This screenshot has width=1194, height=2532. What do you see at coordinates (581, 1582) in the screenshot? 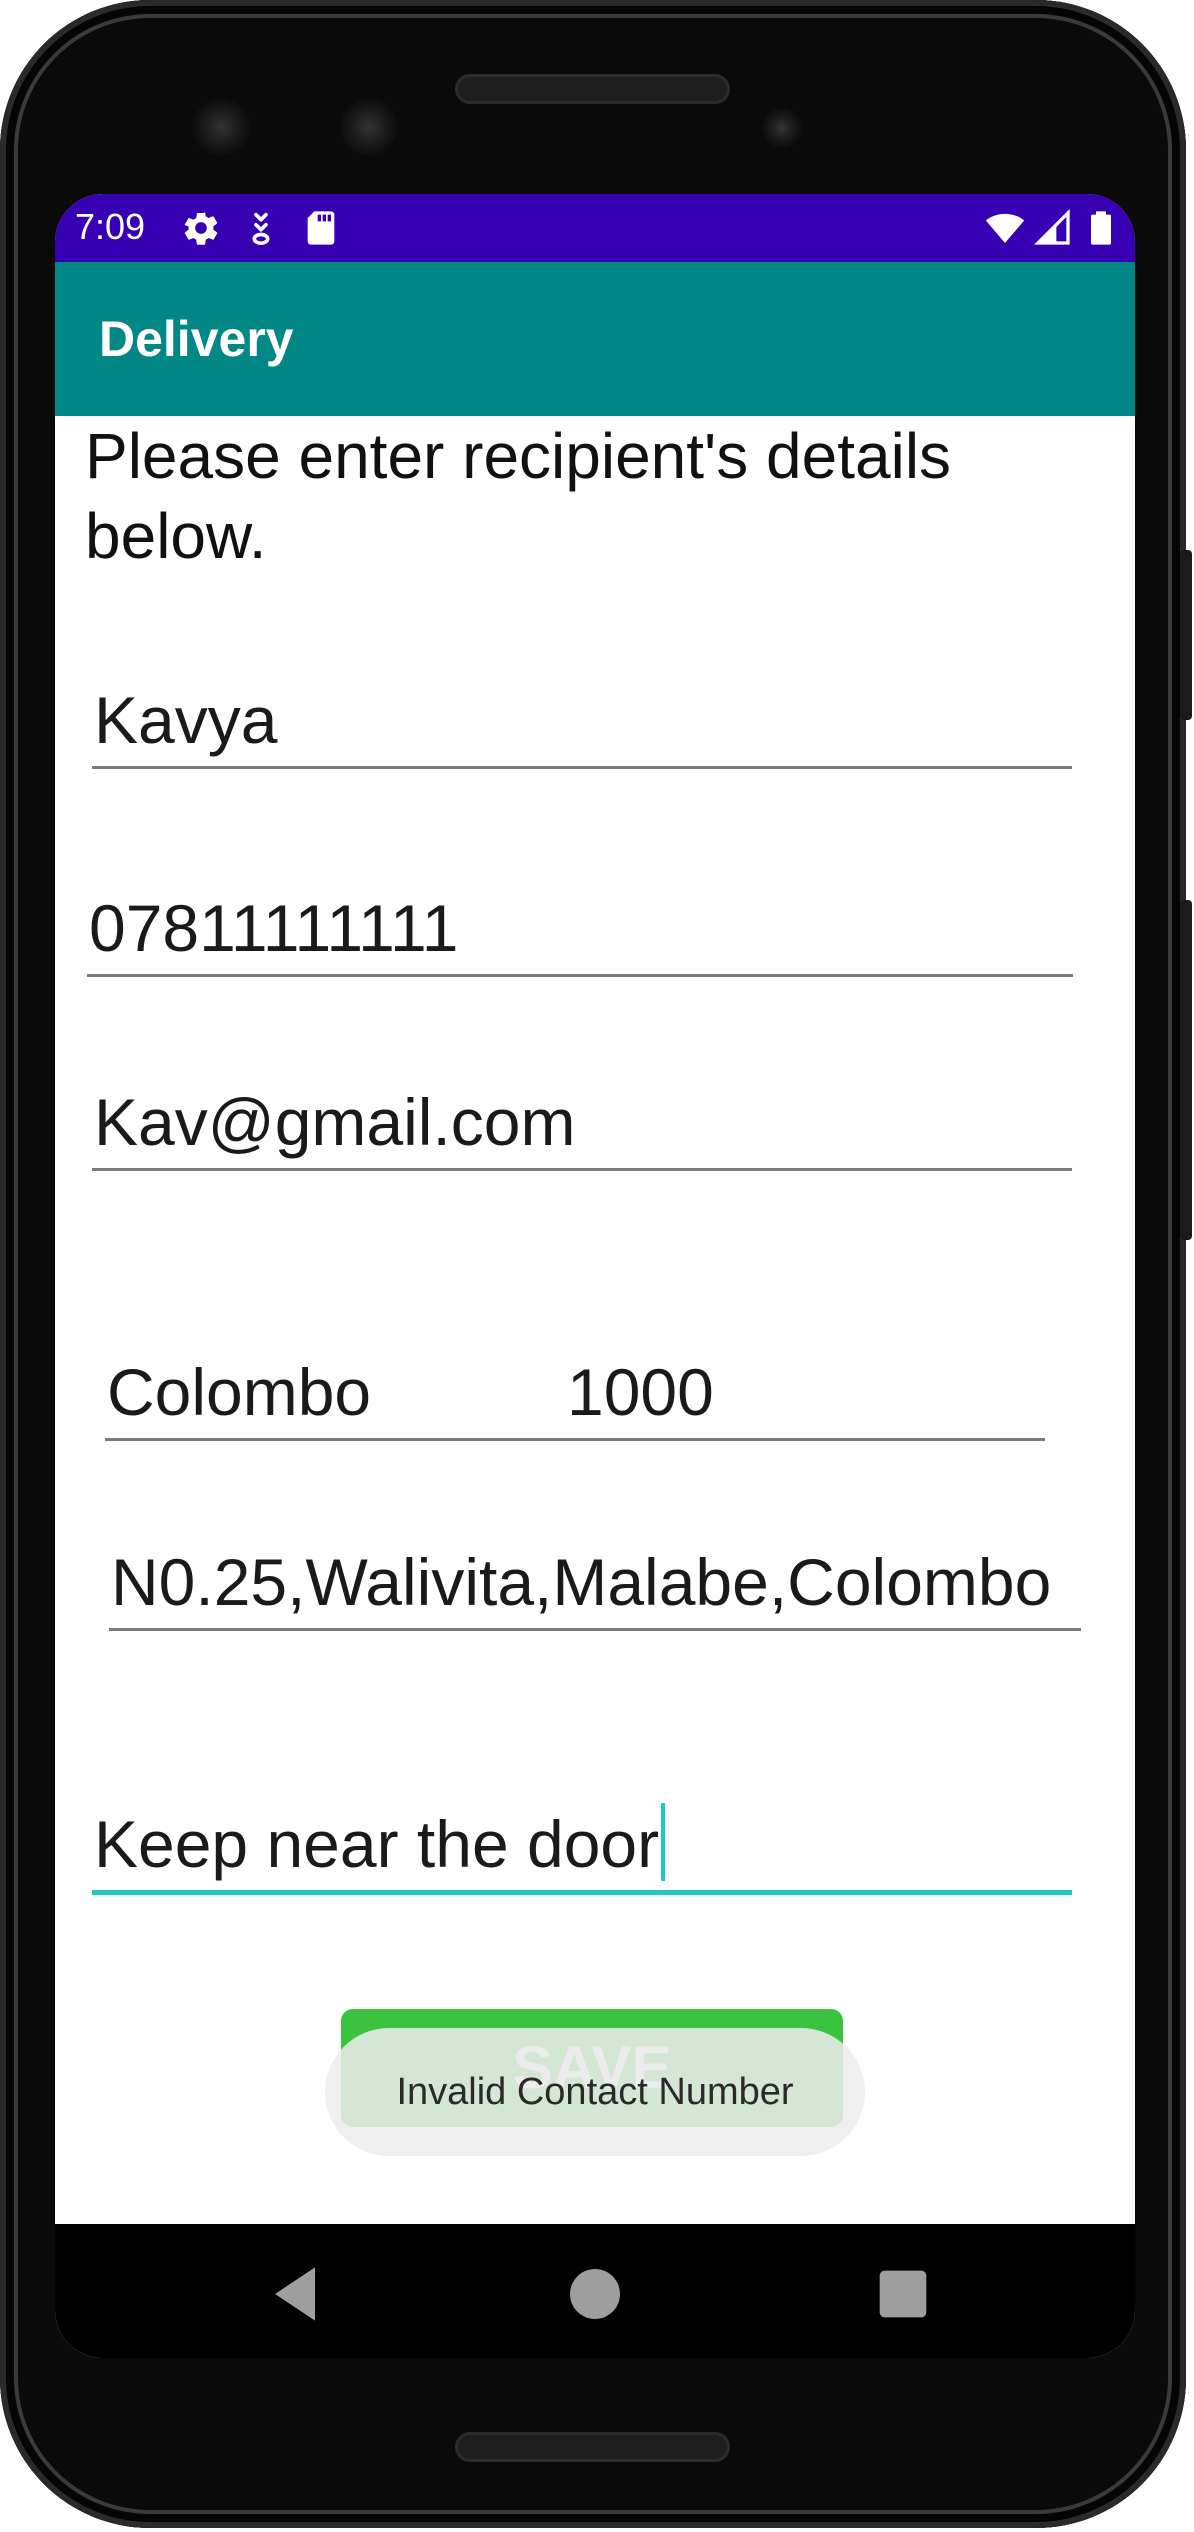
I see `address-value: N0.25,Walivita,Malabe,Colombo` at bounding box center [581, 1582].